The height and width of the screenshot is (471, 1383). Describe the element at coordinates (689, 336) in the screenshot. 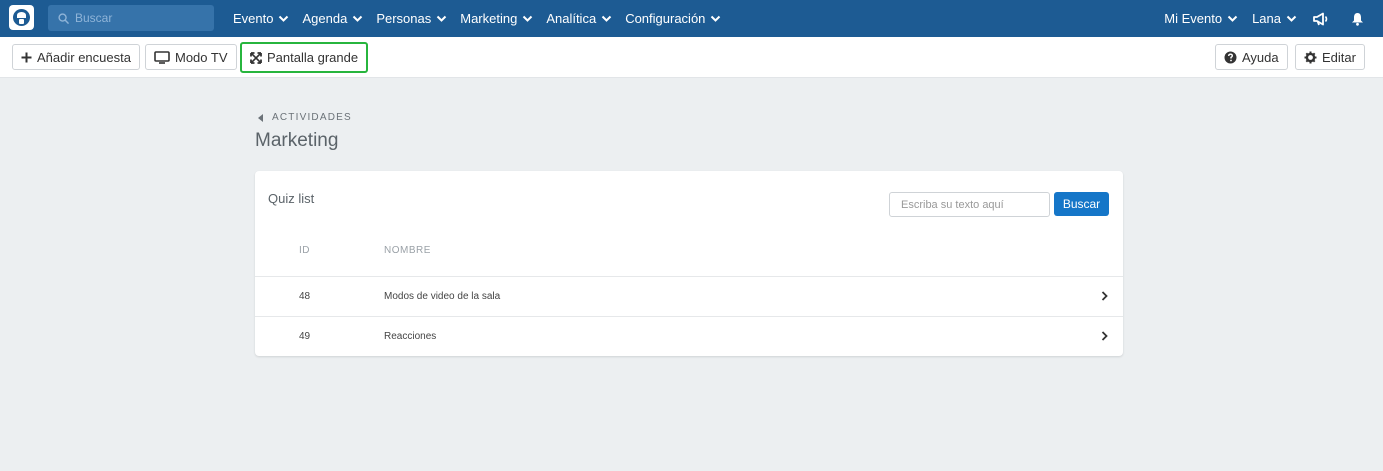

I see `table-row: 49 Reacciones` at that location.